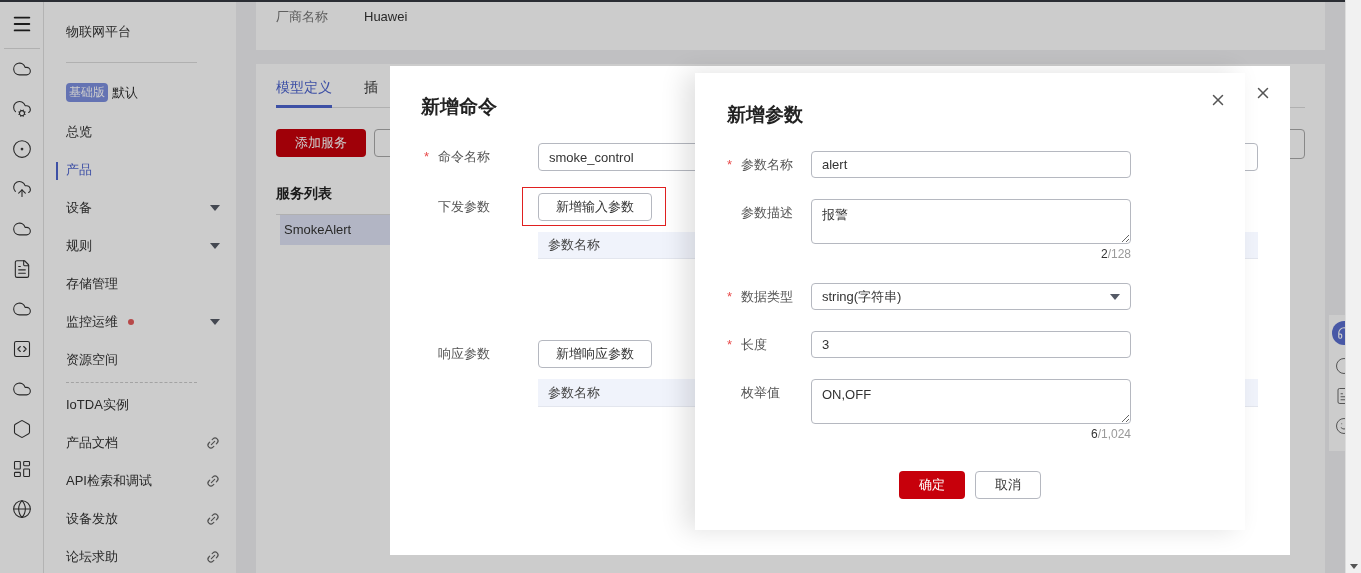 Image resolution: width=1361 pixels, height=573 pixels. Describe the element at coordinates (459, 107) in the screenshot. I see `dialog-title: 新增命令` at that location.